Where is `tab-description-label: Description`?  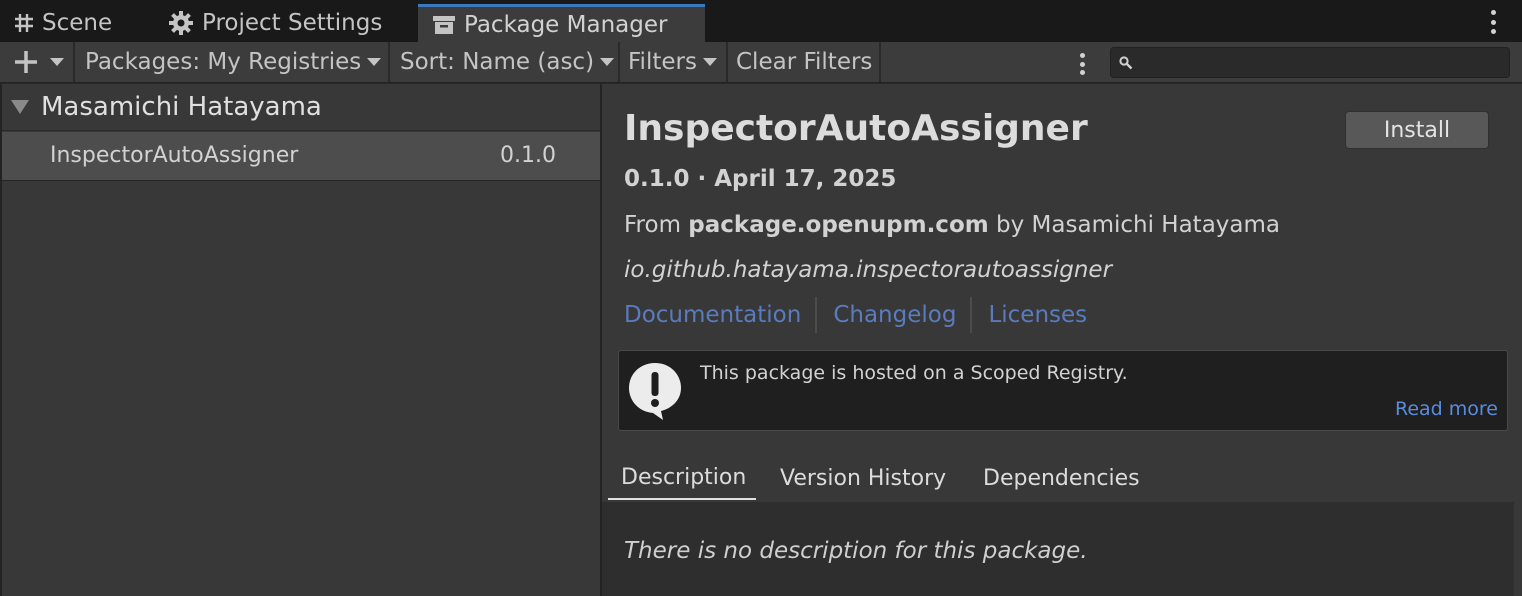 tab-description-label: Description is located at coordinates (684, 477).